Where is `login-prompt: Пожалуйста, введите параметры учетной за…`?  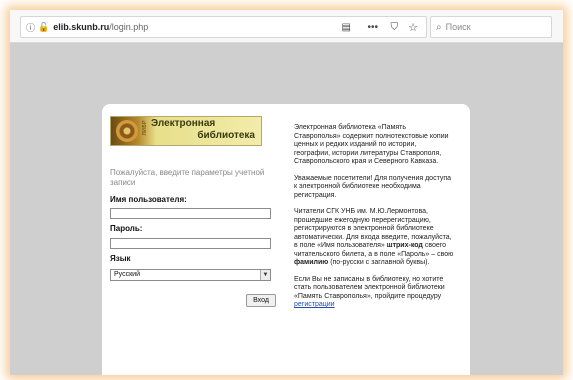
login-prompt: Пожалуйста, введите параметры учетной за… is located at coordinates (187, 177).